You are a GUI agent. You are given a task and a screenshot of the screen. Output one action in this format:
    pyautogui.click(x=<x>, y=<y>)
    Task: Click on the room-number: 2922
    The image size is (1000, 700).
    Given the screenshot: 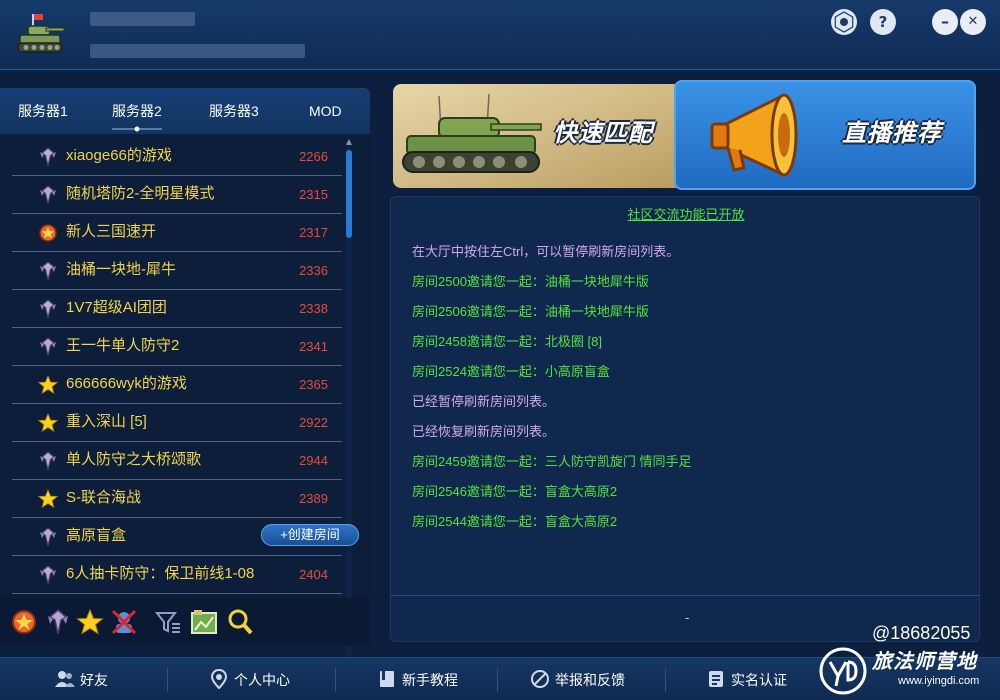 What is the action you would take?
    pyautogui.click(x=313, y=422)
    